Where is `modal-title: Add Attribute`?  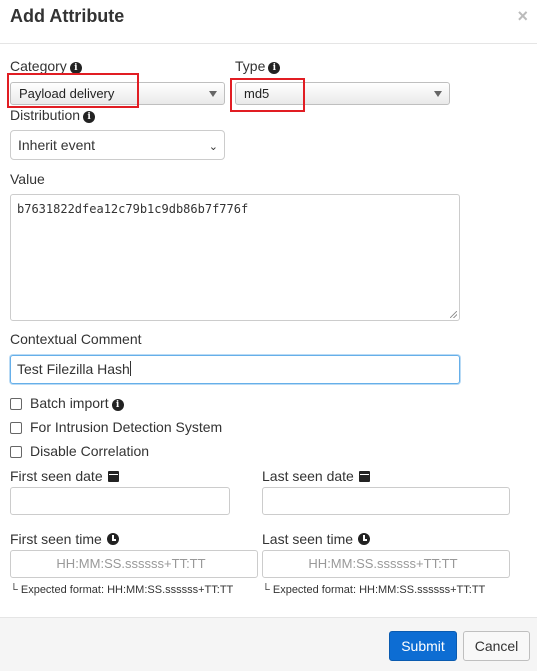 modal-title: Add Attribute is located at coordinates (67, 16).